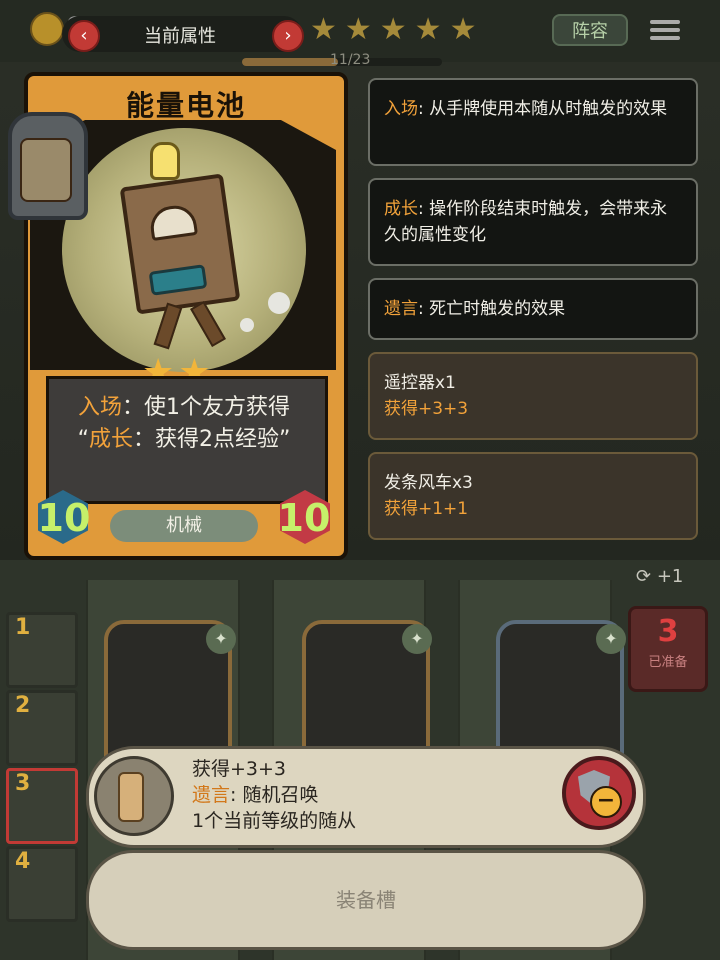 The height and width of the screenshot is (960, 720). I want to click on next-arrow-button: ›, so click(288, 36).